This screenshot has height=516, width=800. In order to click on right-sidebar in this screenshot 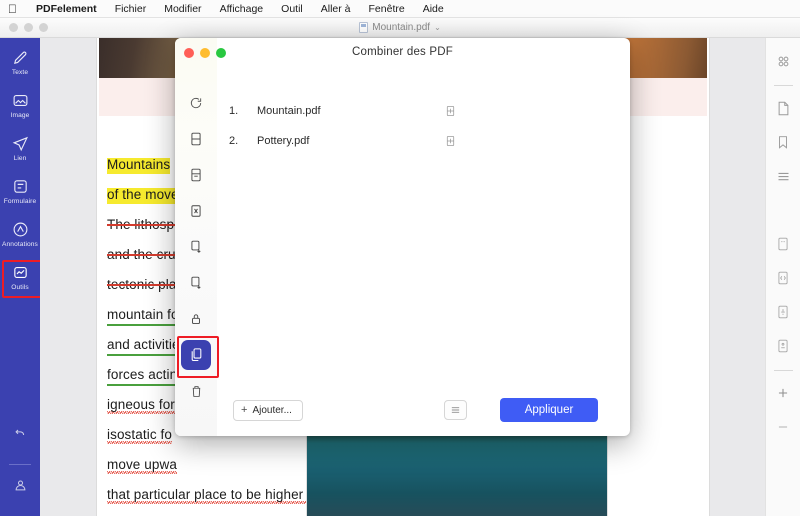, I will do `click(782, 277)`.